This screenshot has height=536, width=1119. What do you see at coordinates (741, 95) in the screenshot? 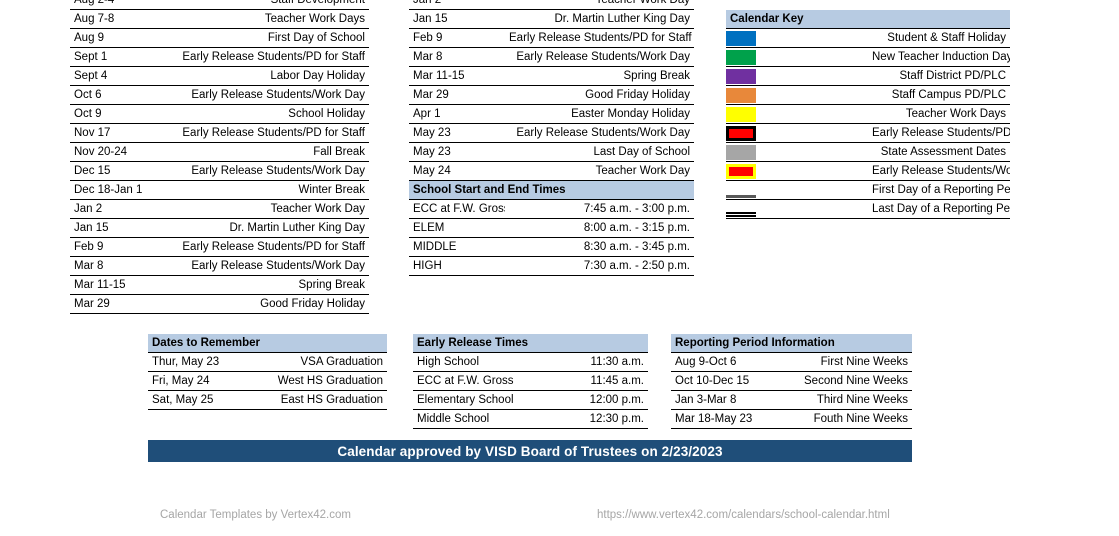
I see `orange-swatch-icon` at bounding box center [741, 95].